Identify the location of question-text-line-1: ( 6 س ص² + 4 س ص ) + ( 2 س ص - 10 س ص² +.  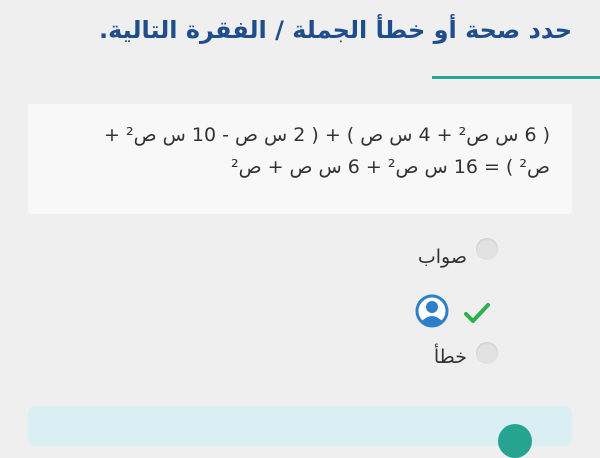
(327, 135).